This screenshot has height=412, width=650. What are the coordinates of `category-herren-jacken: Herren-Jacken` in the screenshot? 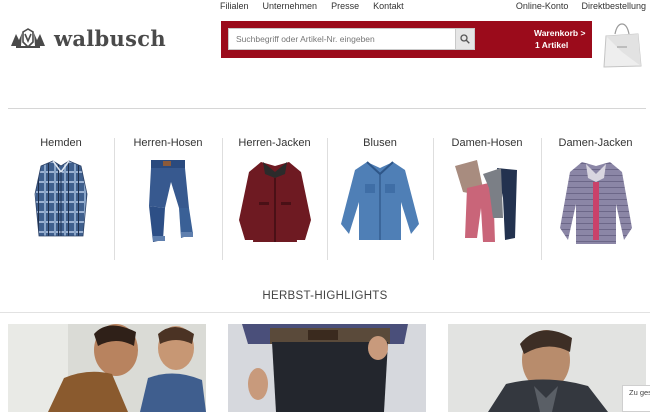 It's located at (274, 198).